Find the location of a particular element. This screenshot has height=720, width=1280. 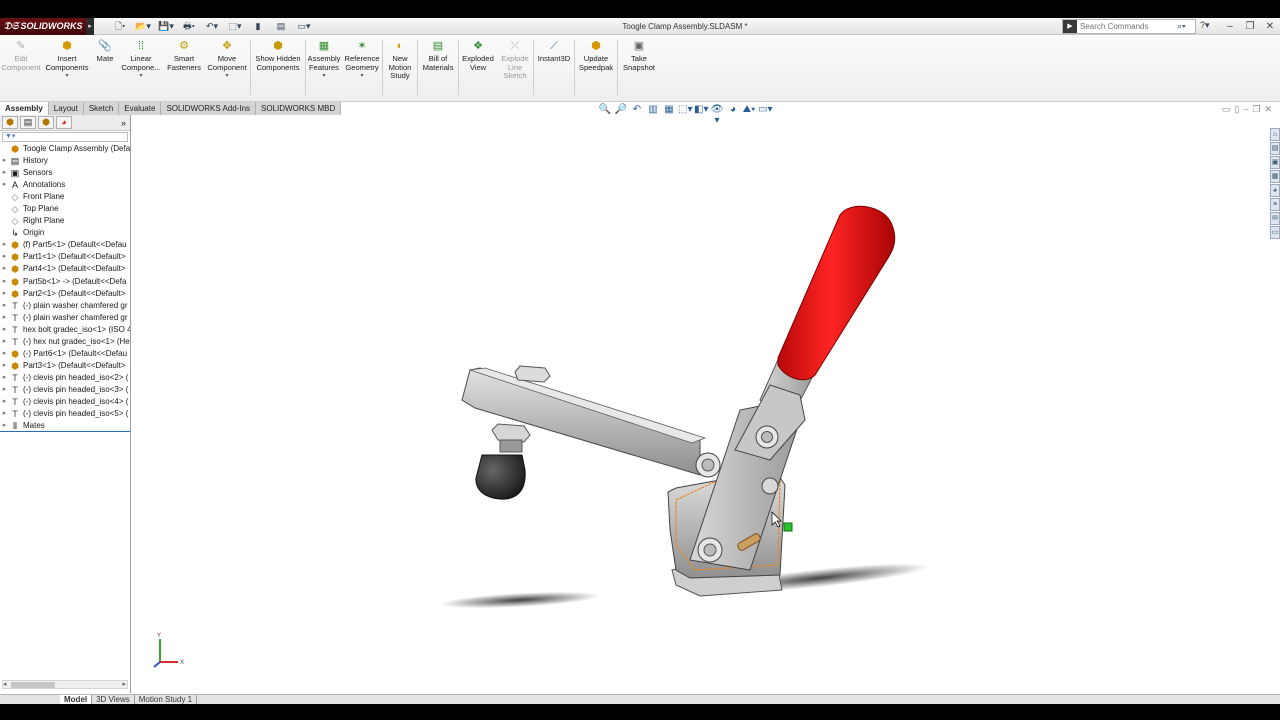

tree-item: ▸ ⬢ Part5b<1> -> (Default<<Defa is located at coordinates (65, 282).